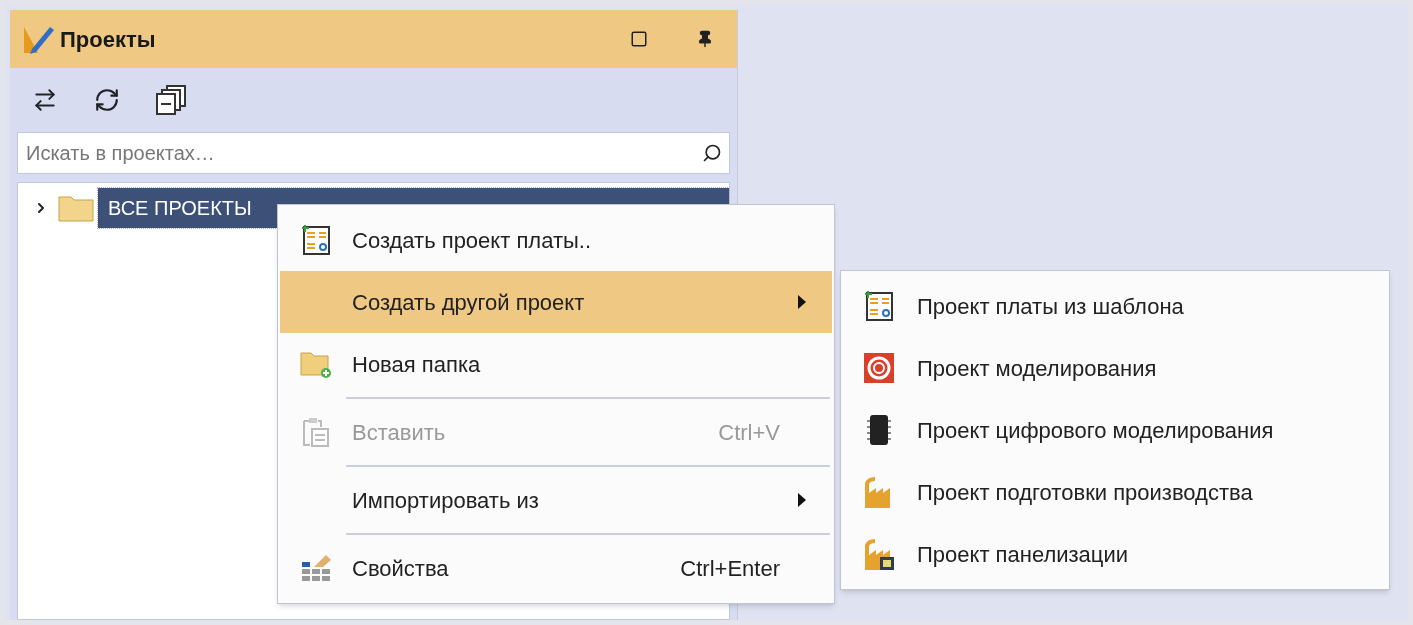  What do you see at coordinates (316, 568) in the screenshot?
I see `properties-icon` at bounding box center [316, 568].